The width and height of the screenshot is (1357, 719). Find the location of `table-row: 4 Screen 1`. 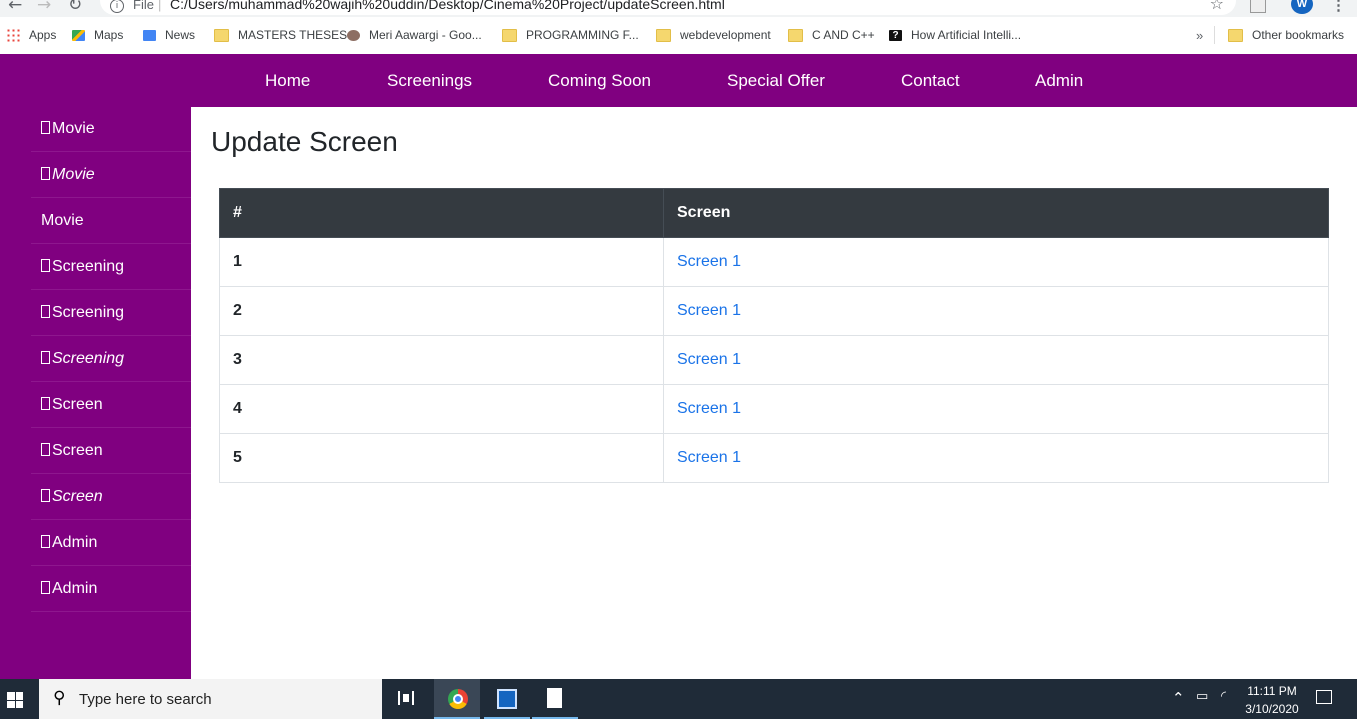

table-row: 4 Screen 1 is located at coordinates (774, 409).